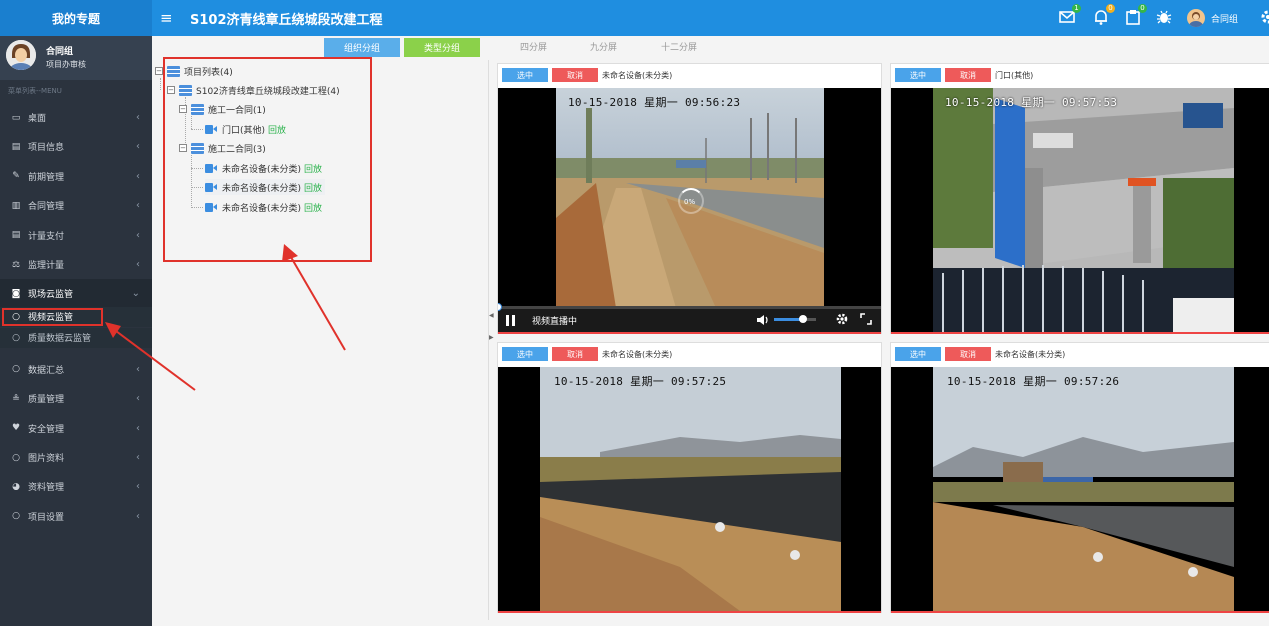 The width and height of the screenshot is (1269, 626). Describe the element at coordinates (21, 55) in the screenshot. I see `profile-avatar` at that location.